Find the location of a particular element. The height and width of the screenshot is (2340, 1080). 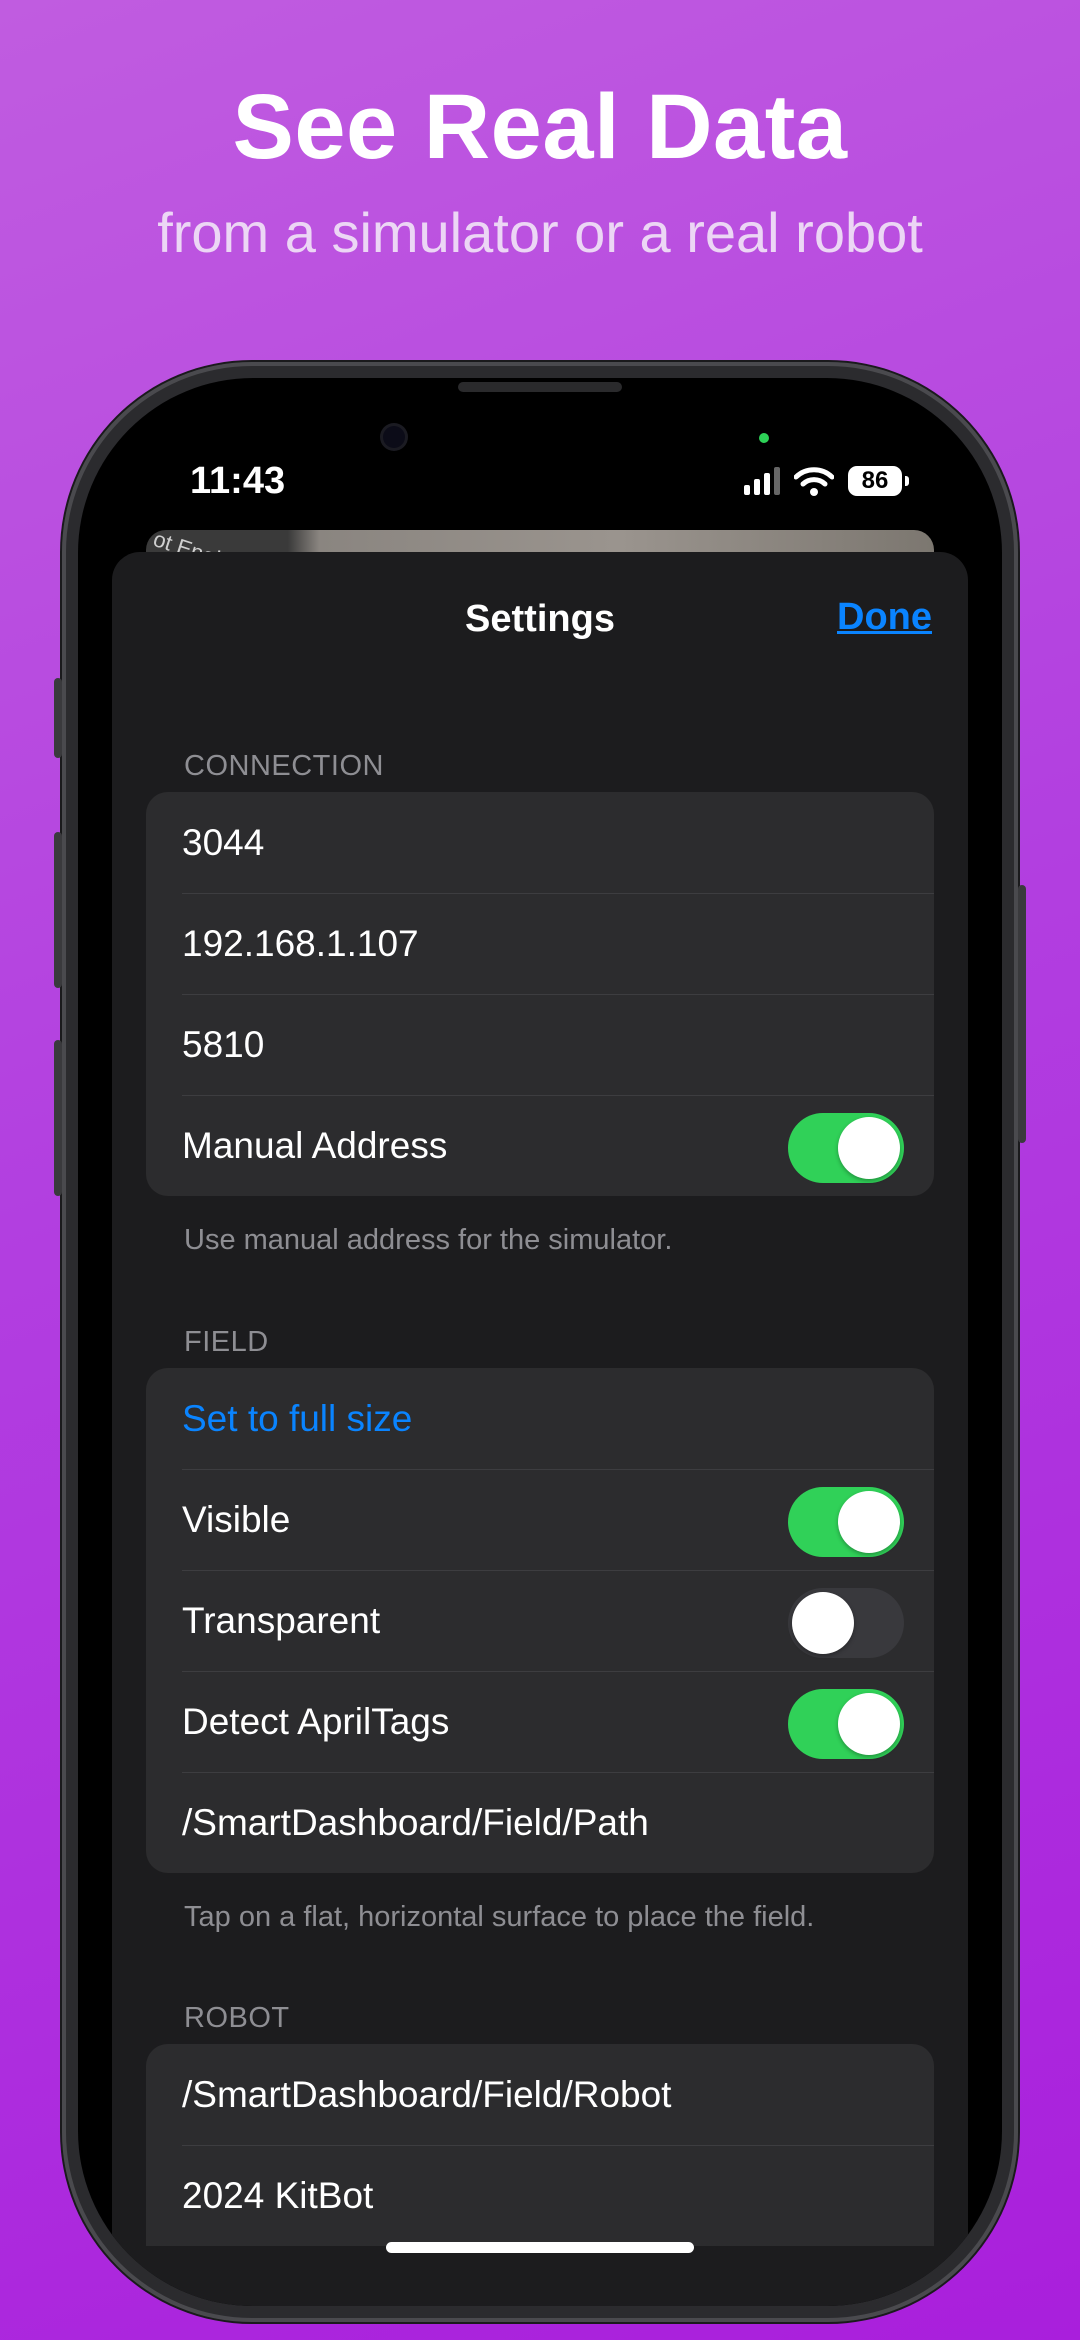

path-topic-field: /SmartDashboard/Field/Path is located at coordinates (540, 1822).